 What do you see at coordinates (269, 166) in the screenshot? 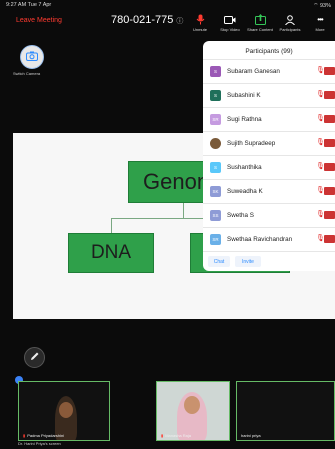
I see `participant-row: S Sushanthika 🎙` at bounding box center [269, 166].